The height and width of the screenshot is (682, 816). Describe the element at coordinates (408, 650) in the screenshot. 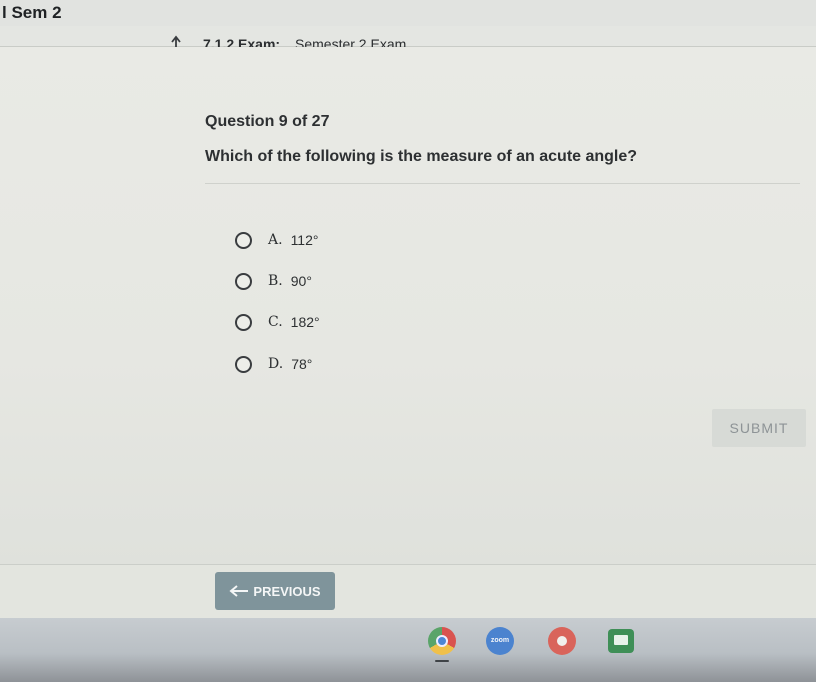

I see `os-shelf` at that location.